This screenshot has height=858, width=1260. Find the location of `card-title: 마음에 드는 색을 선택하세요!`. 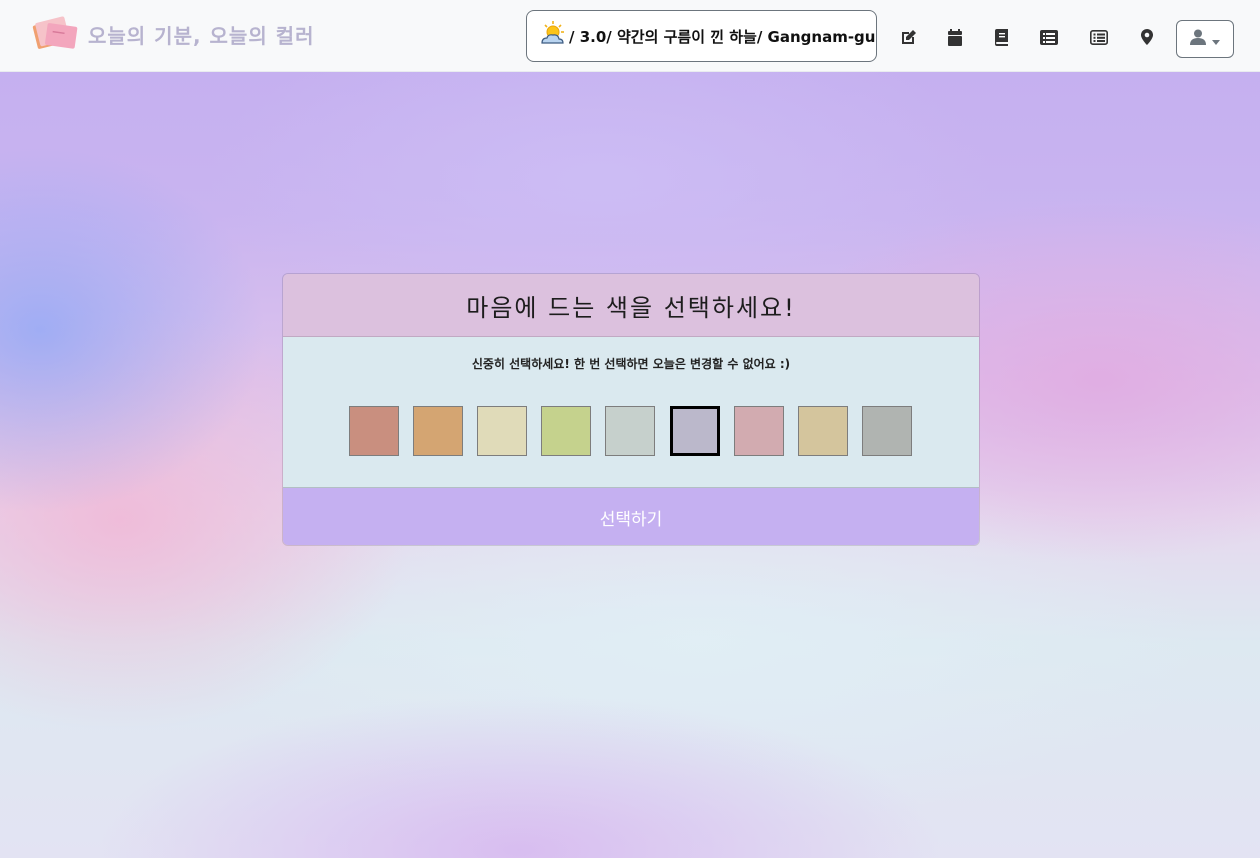

card-title: 마음에 드는 색을 선택하세요! is located at coordinates (631, 307).